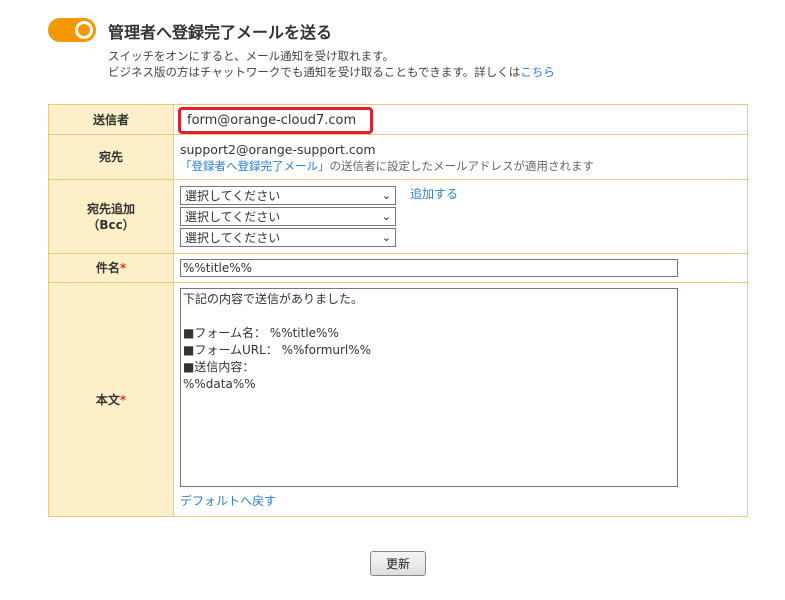 Image resolution: width=785 pixels, height=600 pixels. Describe the element at coordinates (255, 166) in the screenshot. I see `registrant-mail-link: 「登録者へ登録完了メール」` at that location.